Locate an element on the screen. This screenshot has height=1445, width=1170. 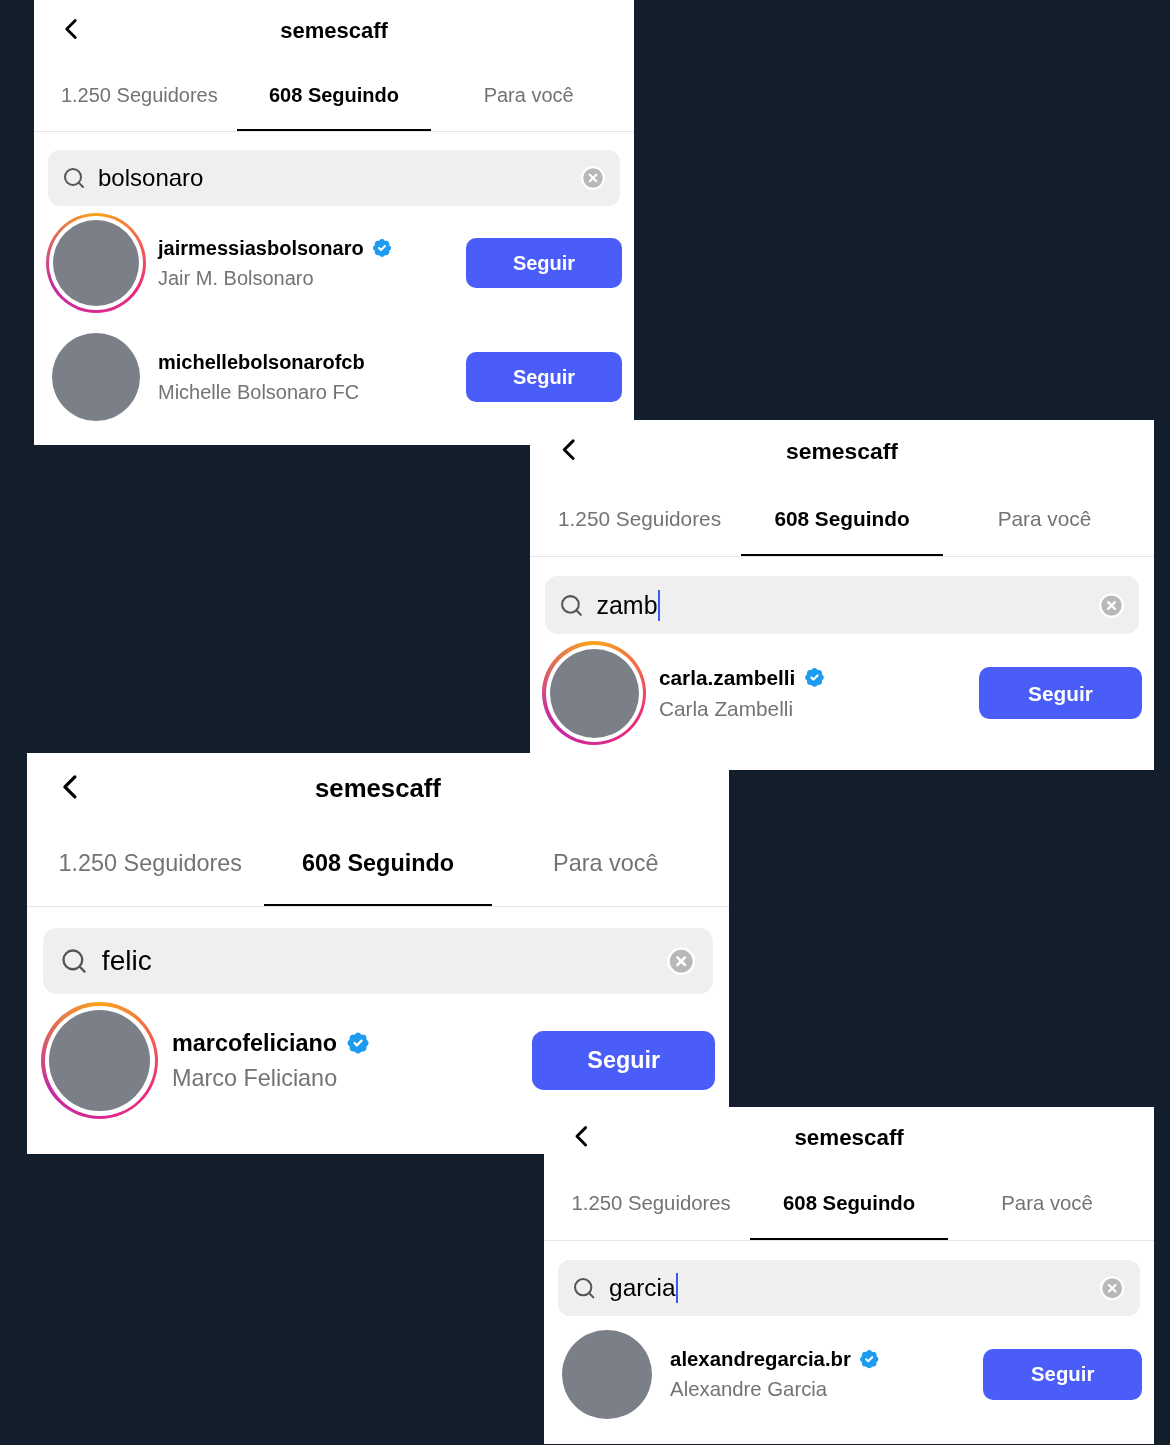
search-field: felic is located at coordinates (378, 961).